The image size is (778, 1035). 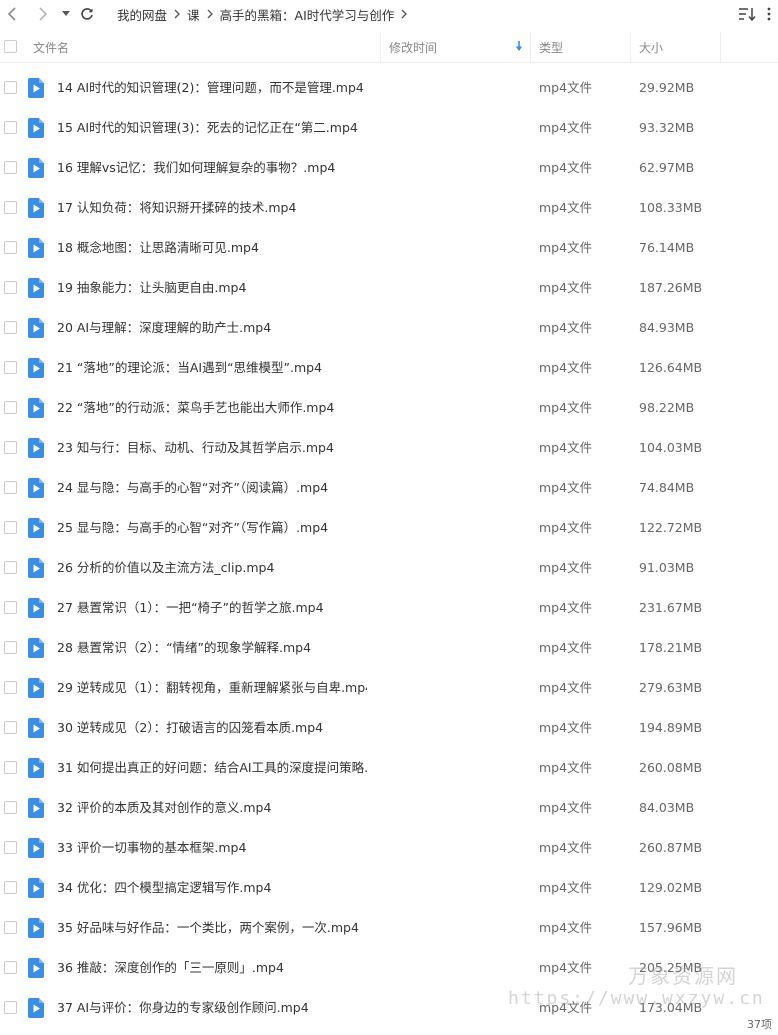 What do you see at coordinates (12, 14) in the screenshot?
I see `back-button` at bounding box center [12, 14].